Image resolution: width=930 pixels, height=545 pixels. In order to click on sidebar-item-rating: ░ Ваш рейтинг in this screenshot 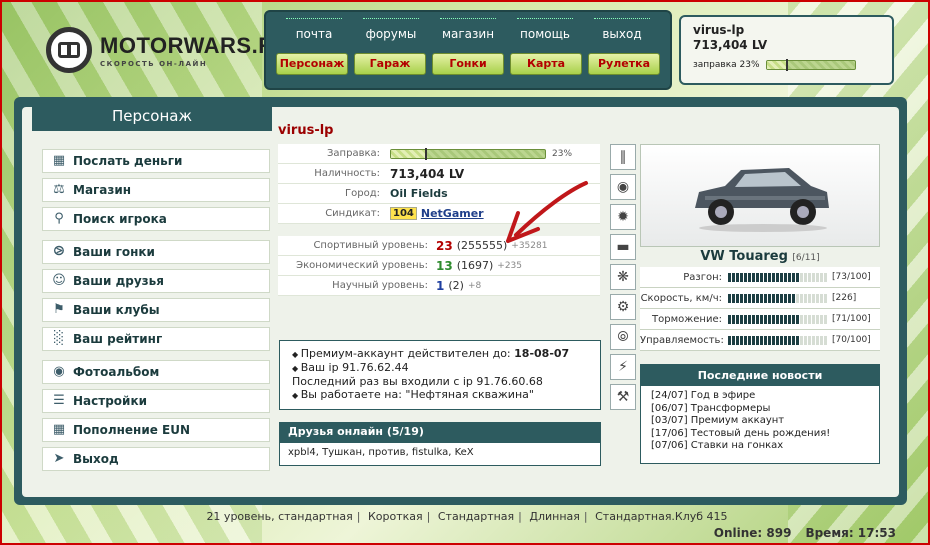, I will do `click(156, 339)`.